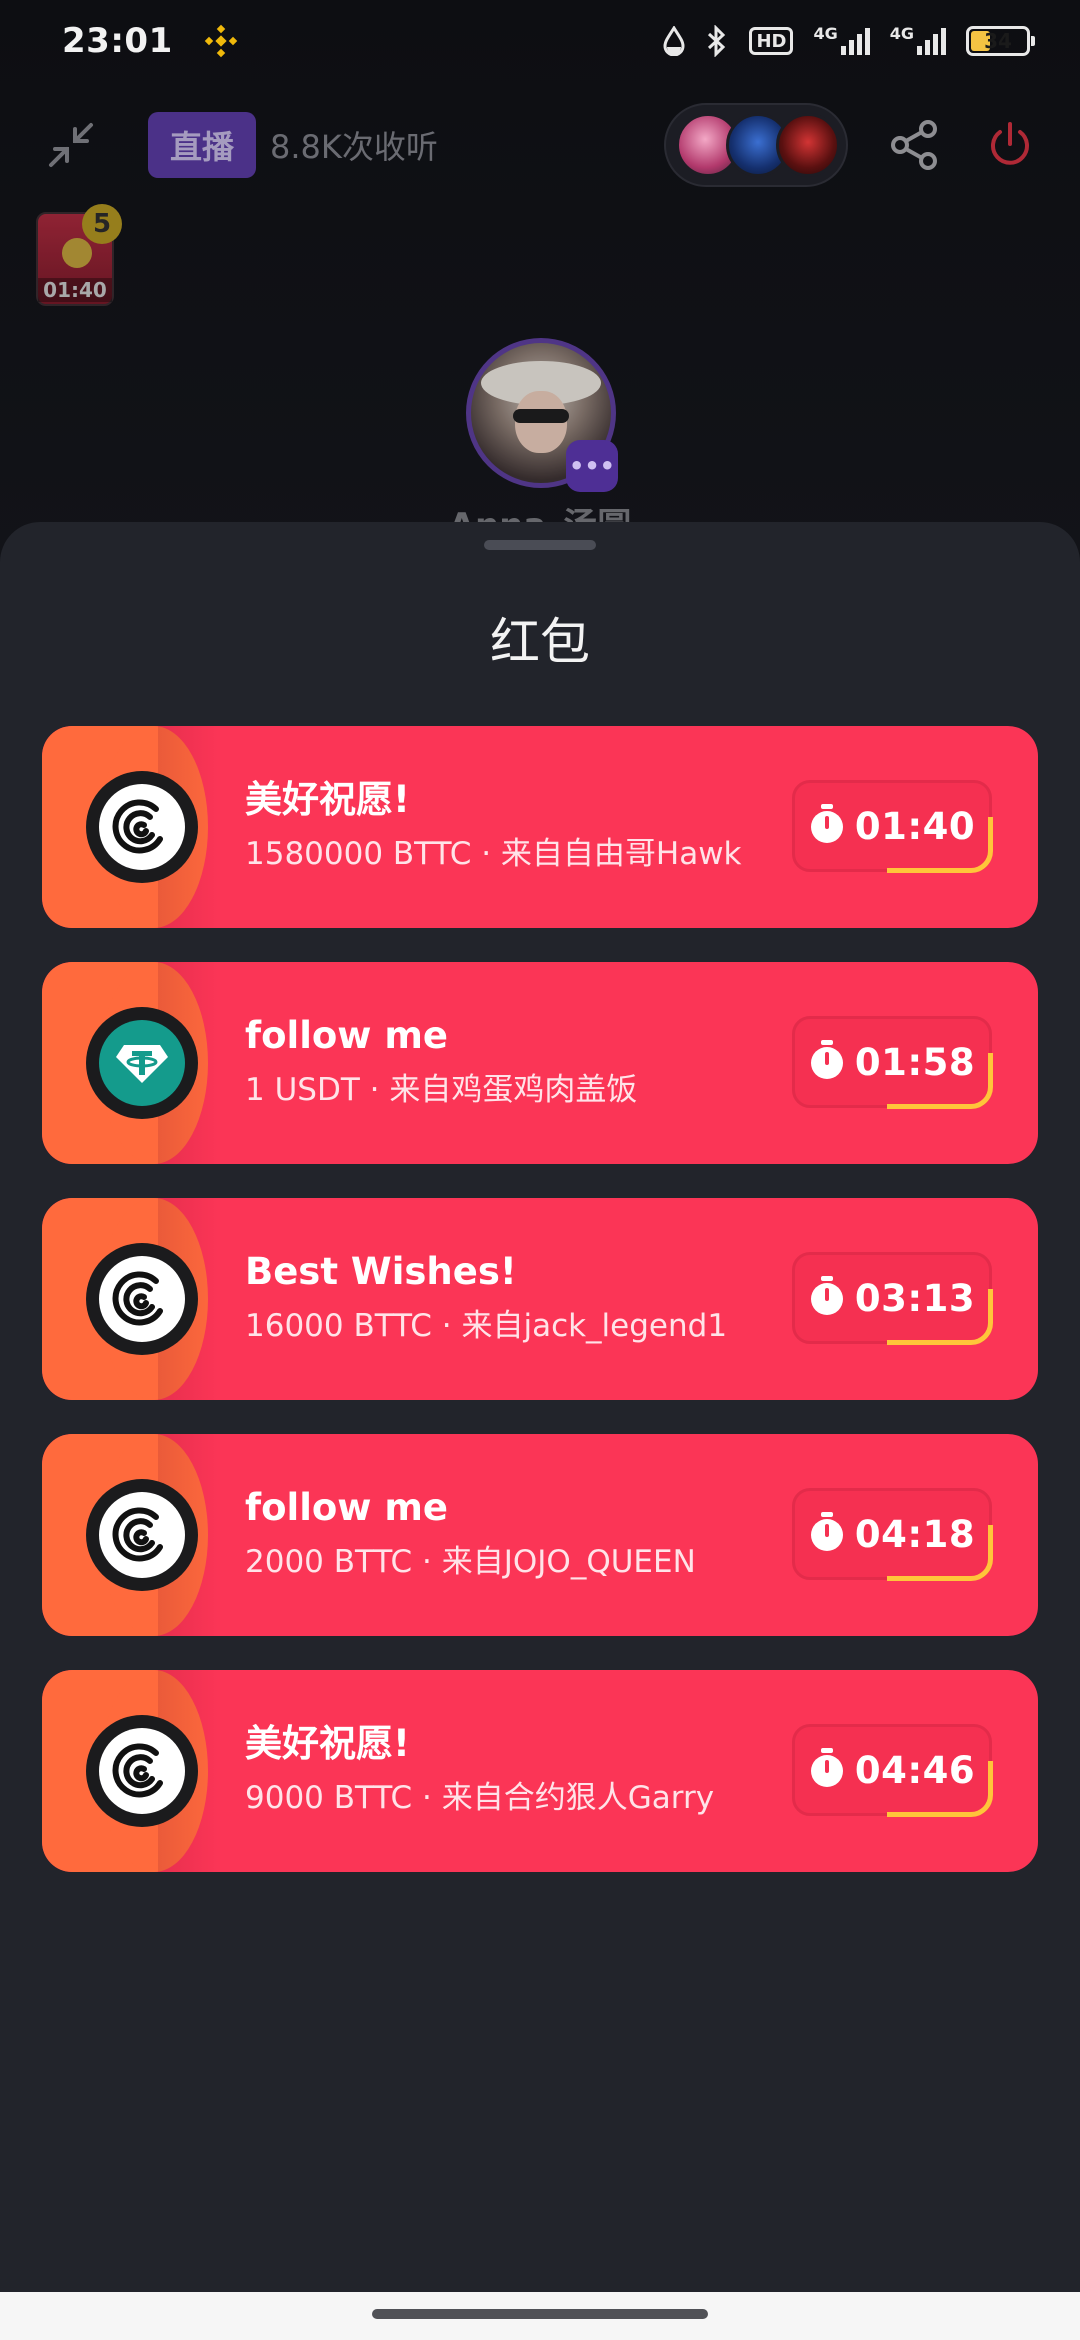  I want to click on sheet-title: 红包, so click(540, 642).